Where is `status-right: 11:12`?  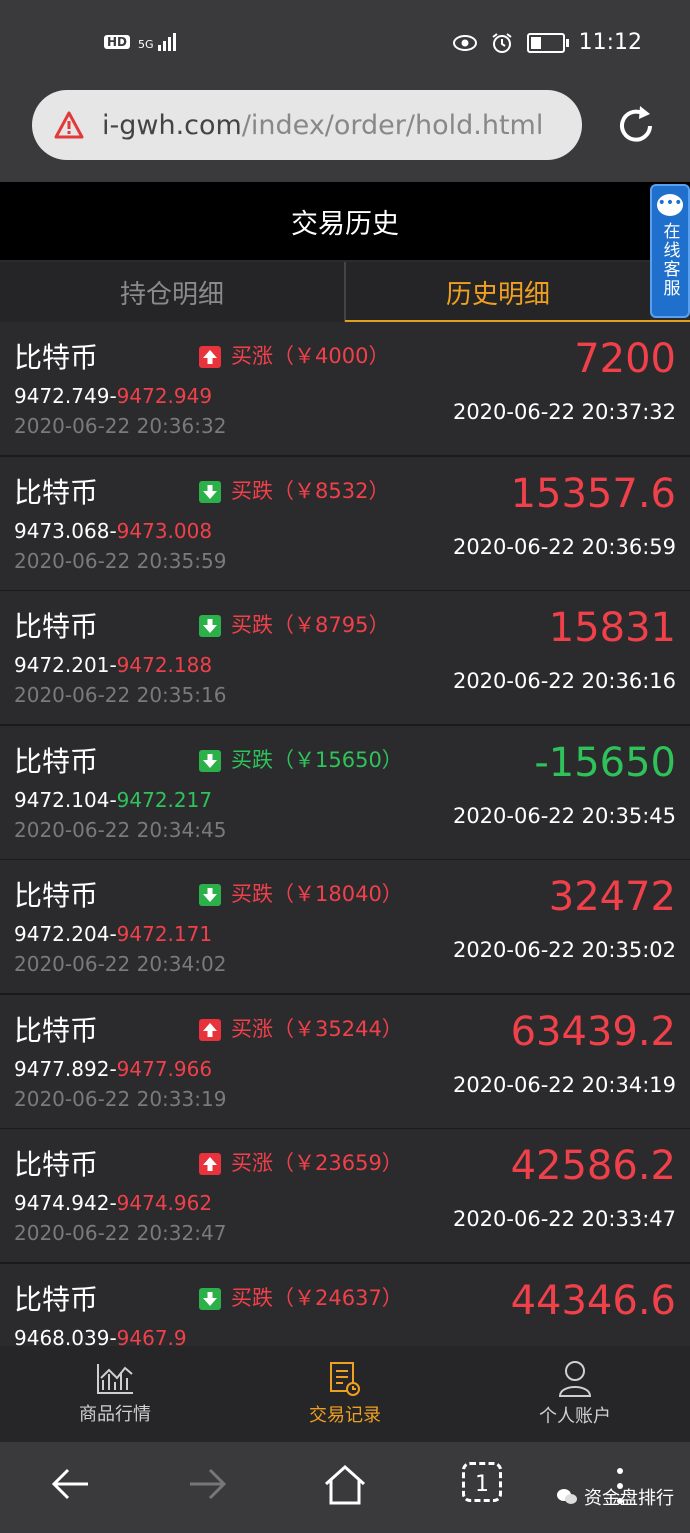
status-right: 11:12 is located at coordinates (547, 42).